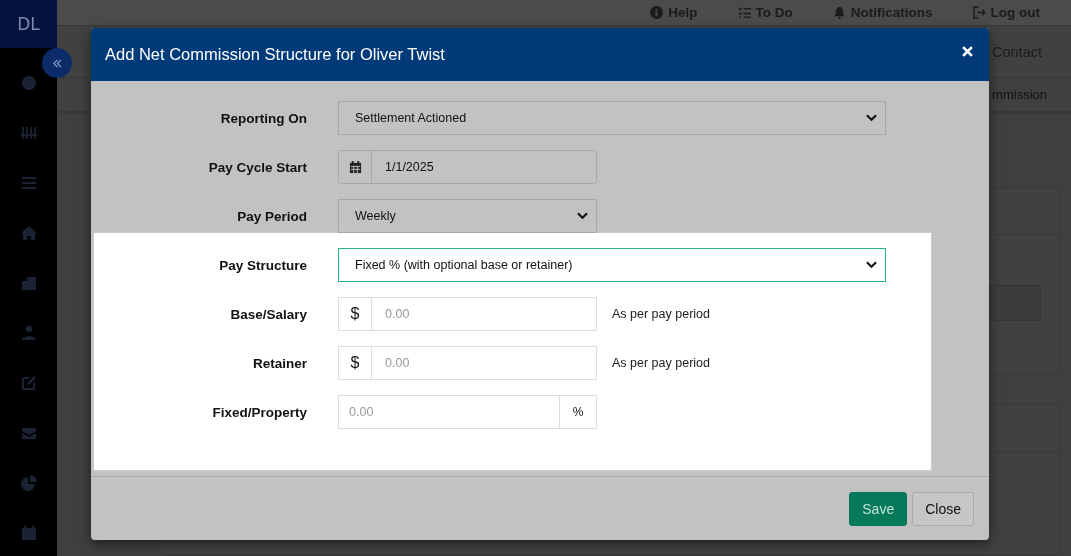  Describe the element at coordinates (484, 167) in the screenshot. I see `date-field: 1/1/2025` at that location.